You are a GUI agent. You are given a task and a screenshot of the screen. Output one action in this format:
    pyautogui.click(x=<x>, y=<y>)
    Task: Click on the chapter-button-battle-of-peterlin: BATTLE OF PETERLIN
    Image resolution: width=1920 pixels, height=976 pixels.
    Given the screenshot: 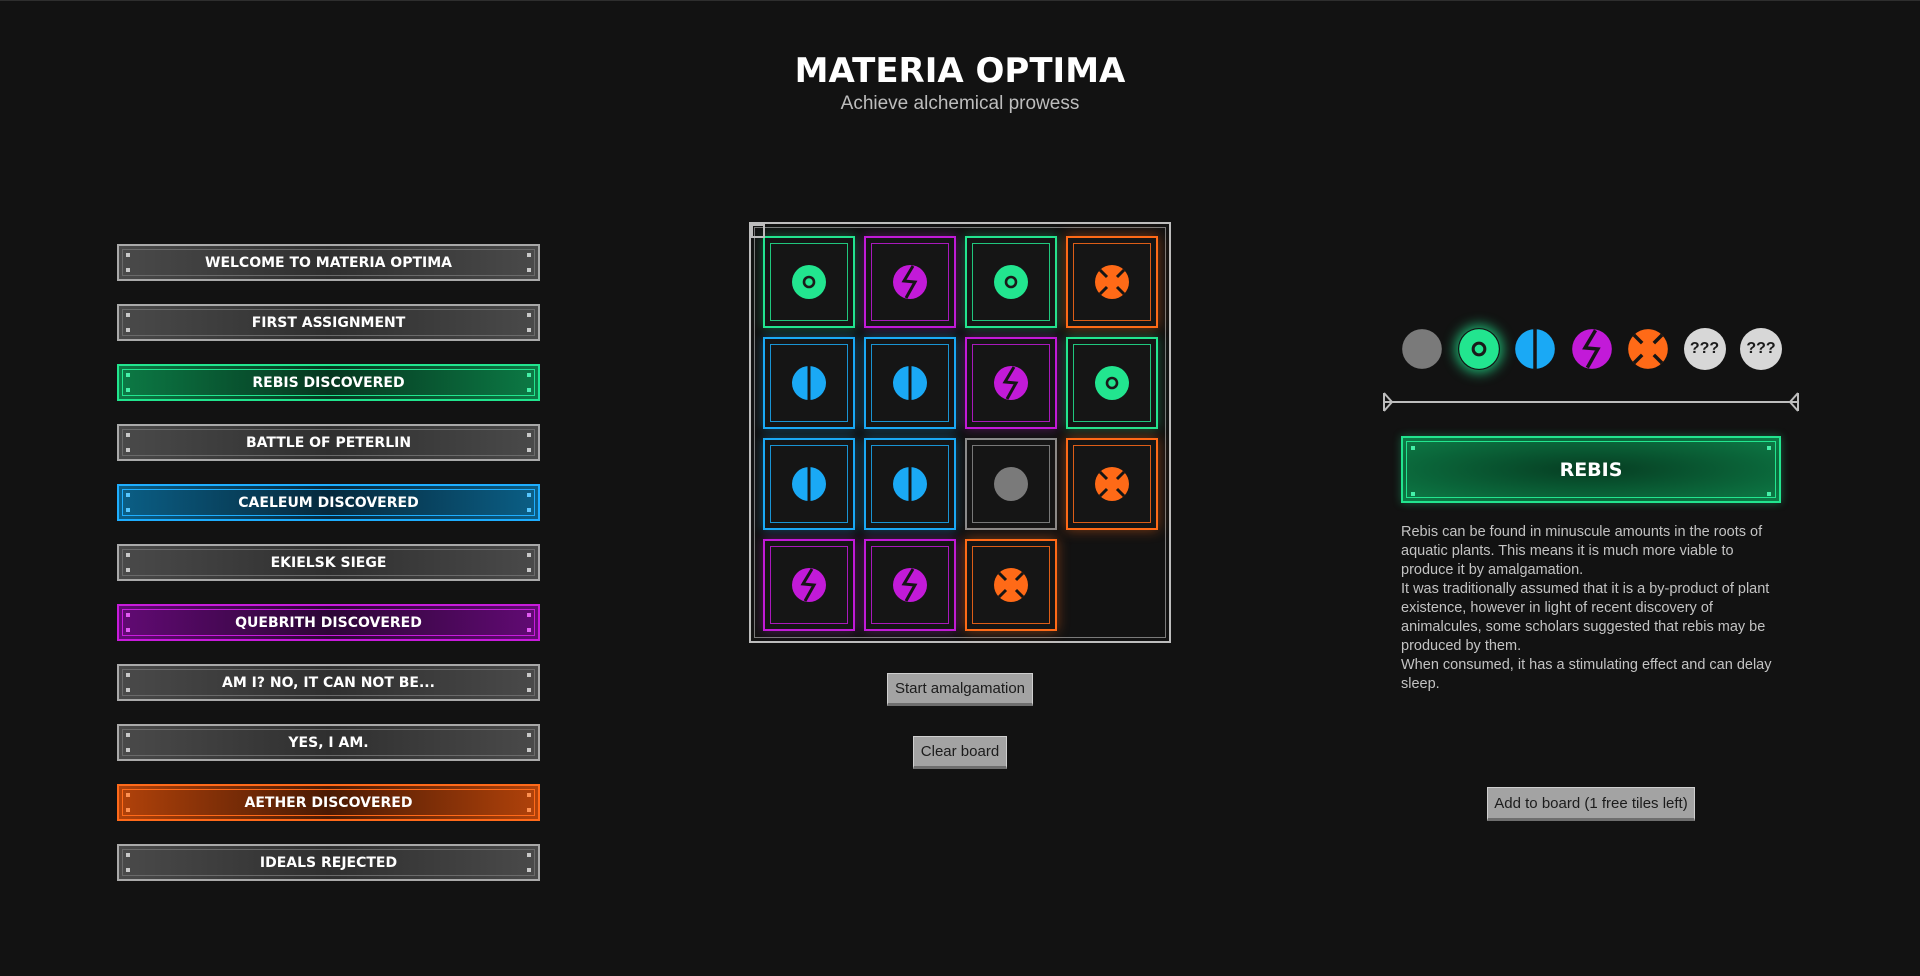 What is the action you would take?
    pyautogui.click(x=328, y=442)
    